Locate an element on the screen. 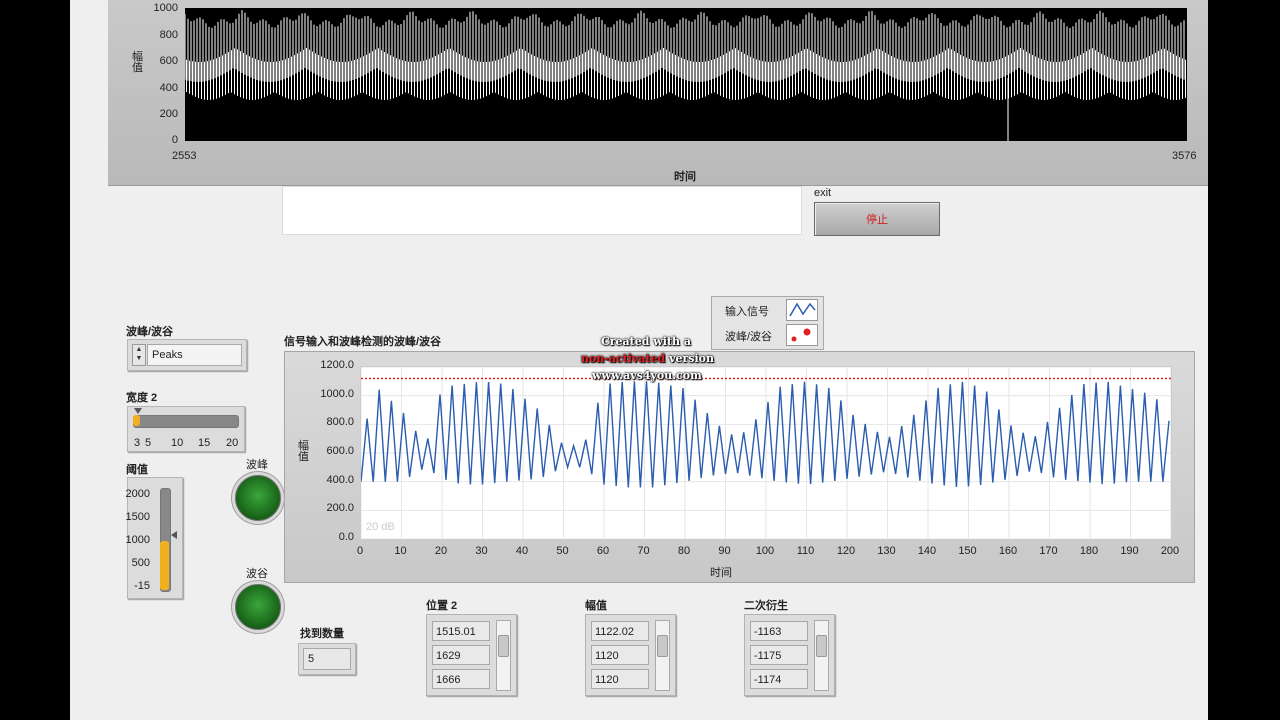 The height and width of the screenshot is (720, 1280). array-label: 幅值 is located at coordinates (596, 606).